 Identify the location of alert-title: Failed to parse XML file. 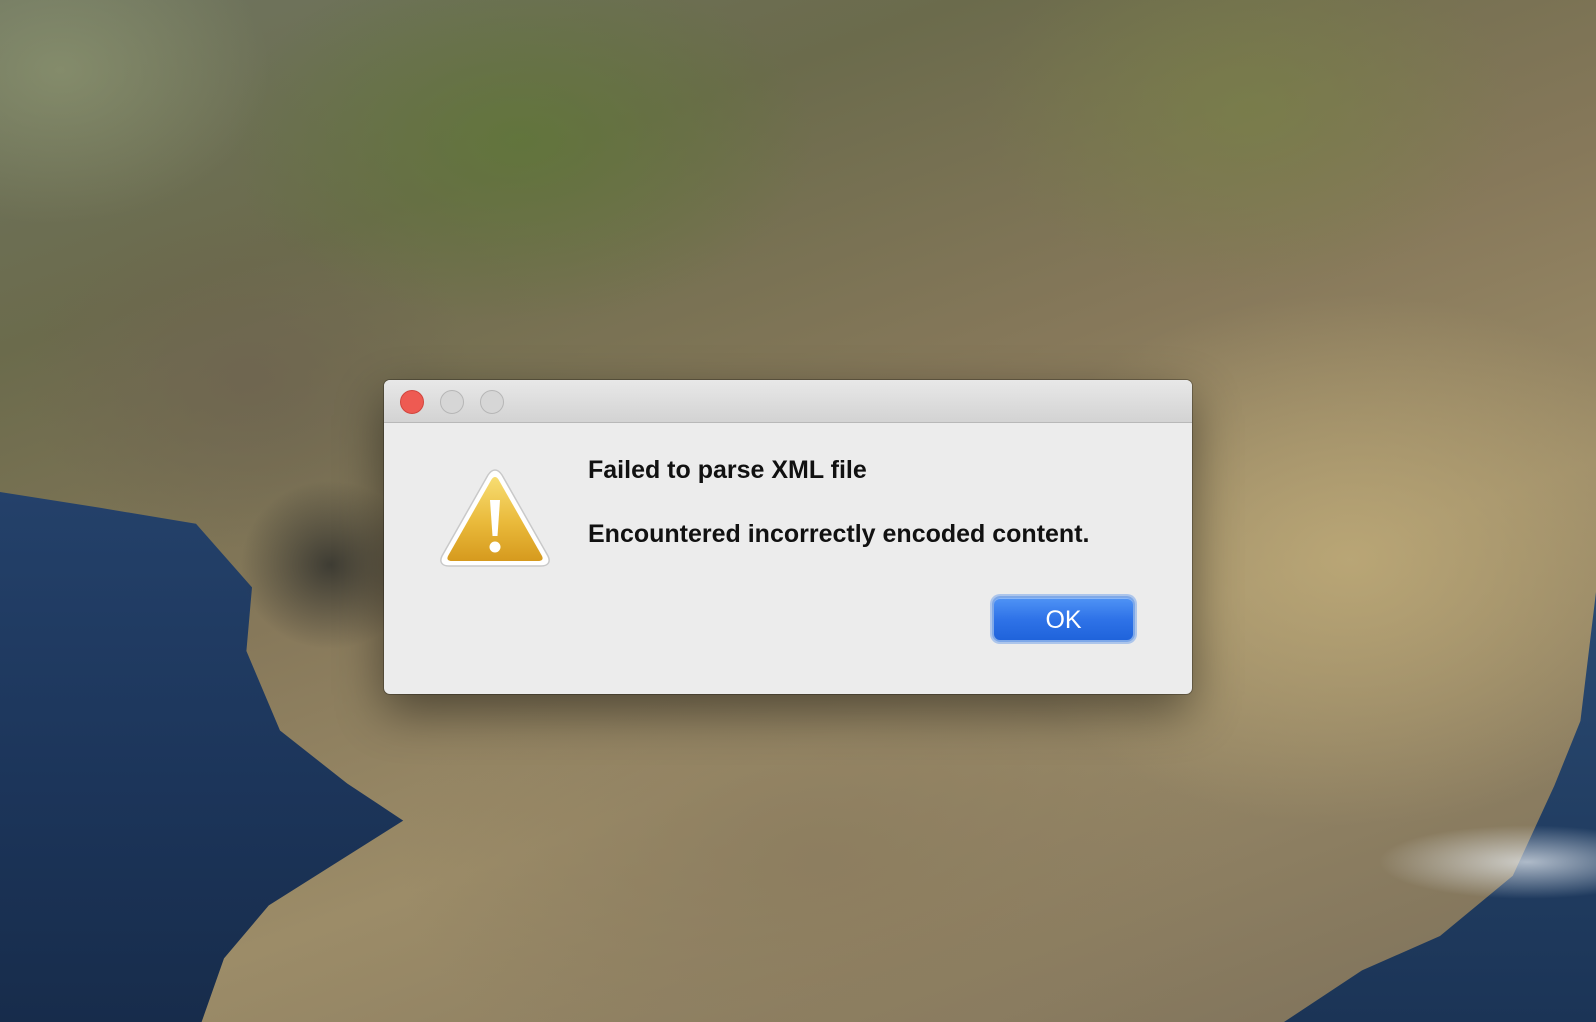
(727, 470).